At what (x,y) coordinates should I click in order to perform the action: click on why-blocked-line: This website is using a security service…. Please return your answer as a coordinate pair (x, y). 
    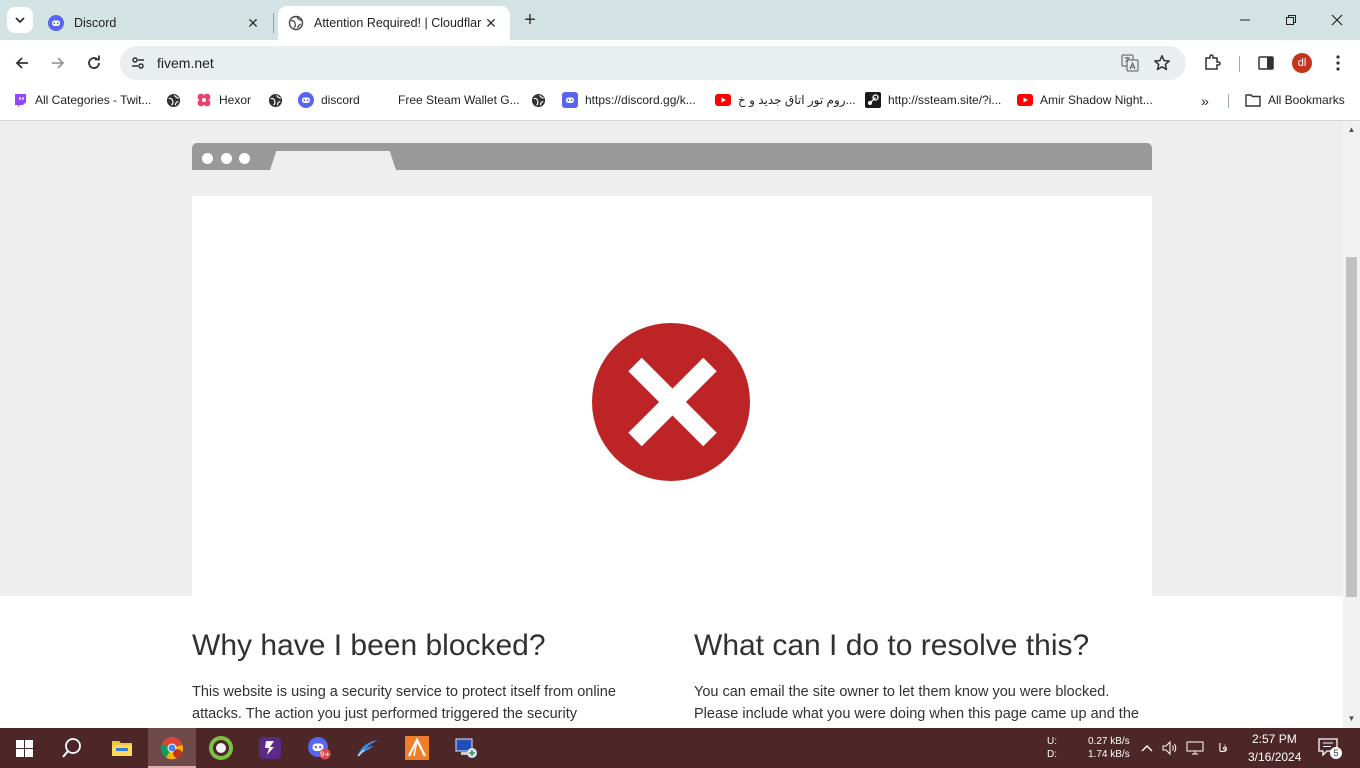
    Looking at the image, I should click on (404, 692).